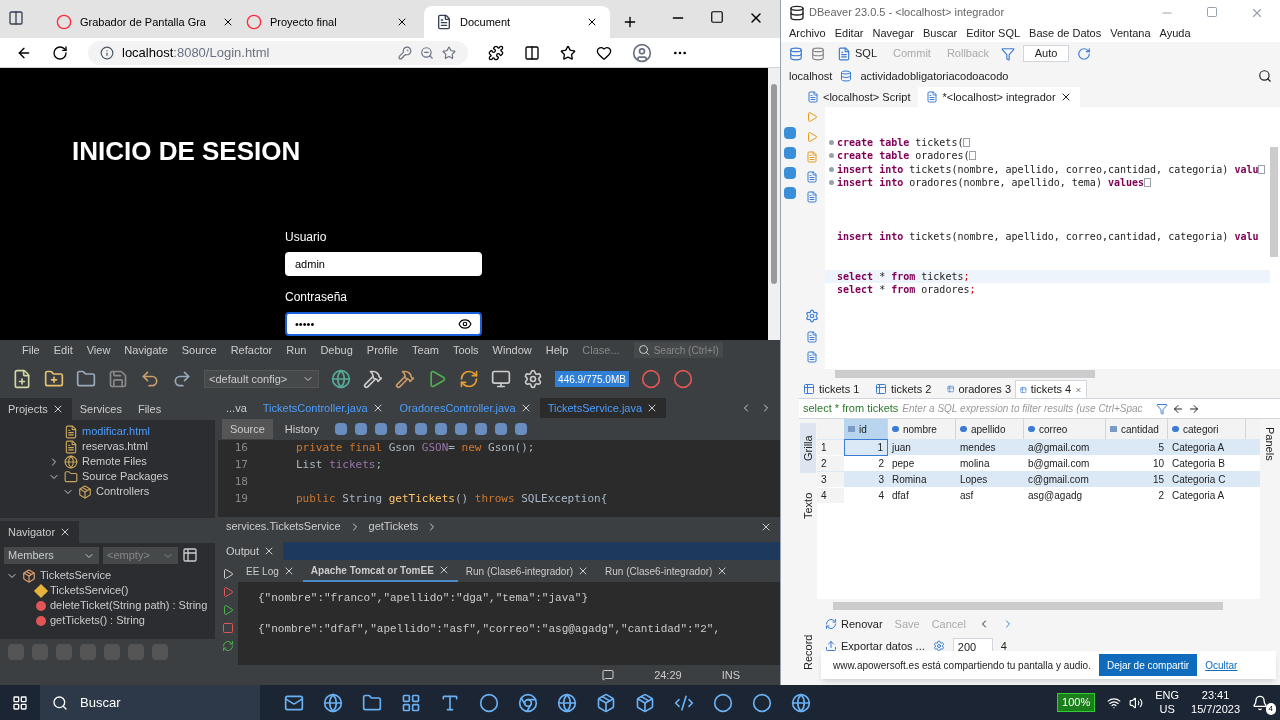 This screenshot has height=720, width=1280. What do you see at coordinates (999, 97) in the screenshot?
I see `editor-tab: *<localhost> integrador` at bounding box center [999, 97].